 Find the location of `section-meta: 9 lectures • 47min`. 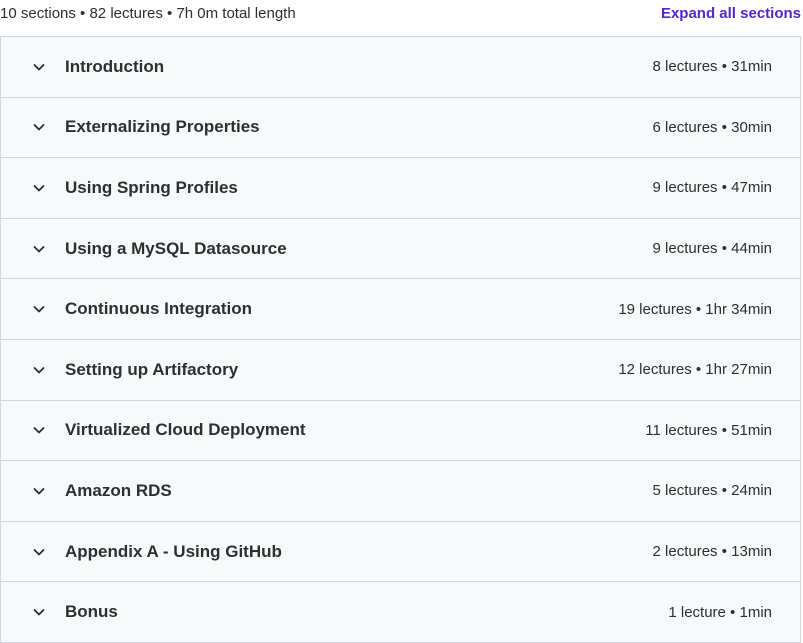

section-meta: 9 lectures • 47min is located at coordinates (712, 188).